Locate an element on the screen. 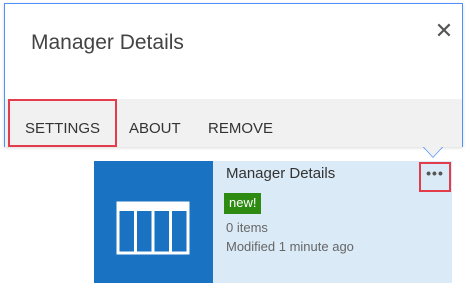 Image resolution: width=475 pixels, height=288 pixels. tile-title: Manager Details is located at coordinates (280, 173).